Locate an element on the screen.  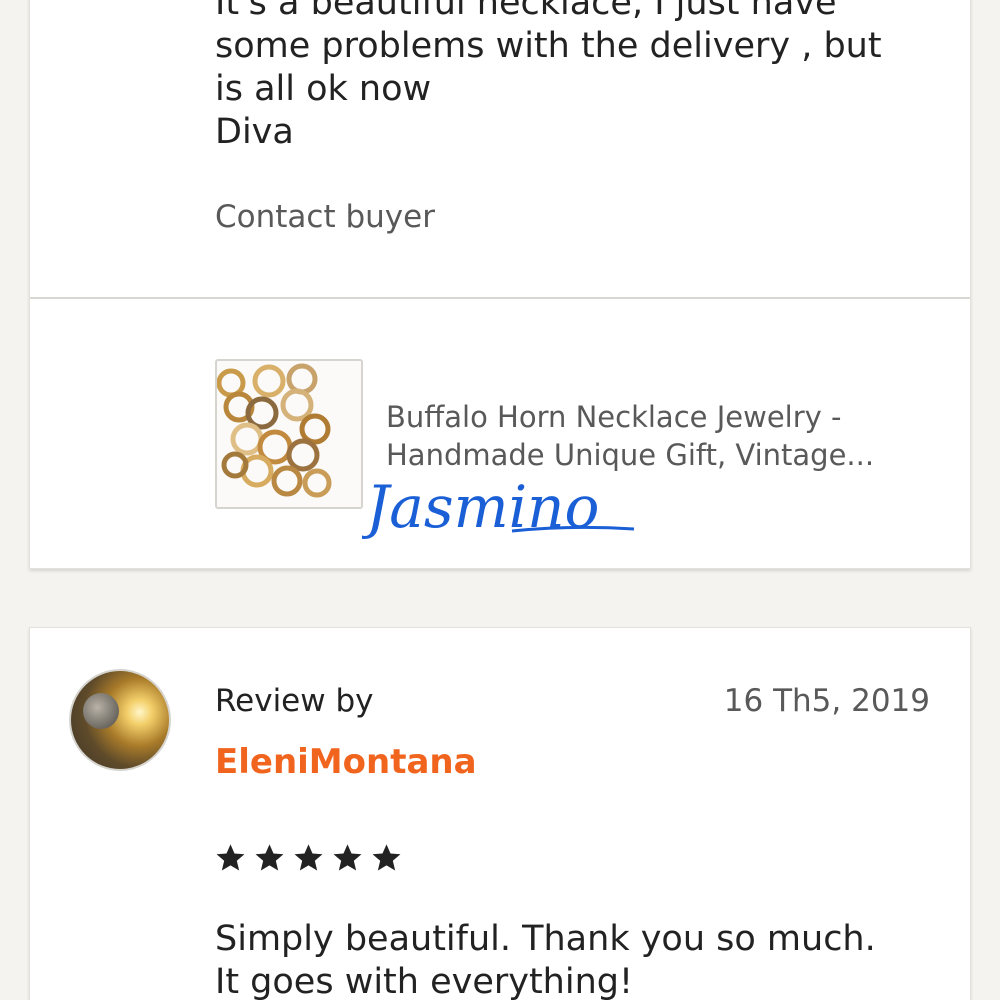
user-avatar is located at coordinates (120, 720).